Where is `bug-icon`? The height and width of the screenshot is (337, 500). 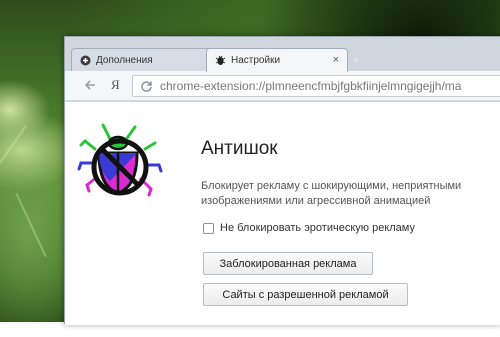 bug-icon is located at coordinates (220, 60).